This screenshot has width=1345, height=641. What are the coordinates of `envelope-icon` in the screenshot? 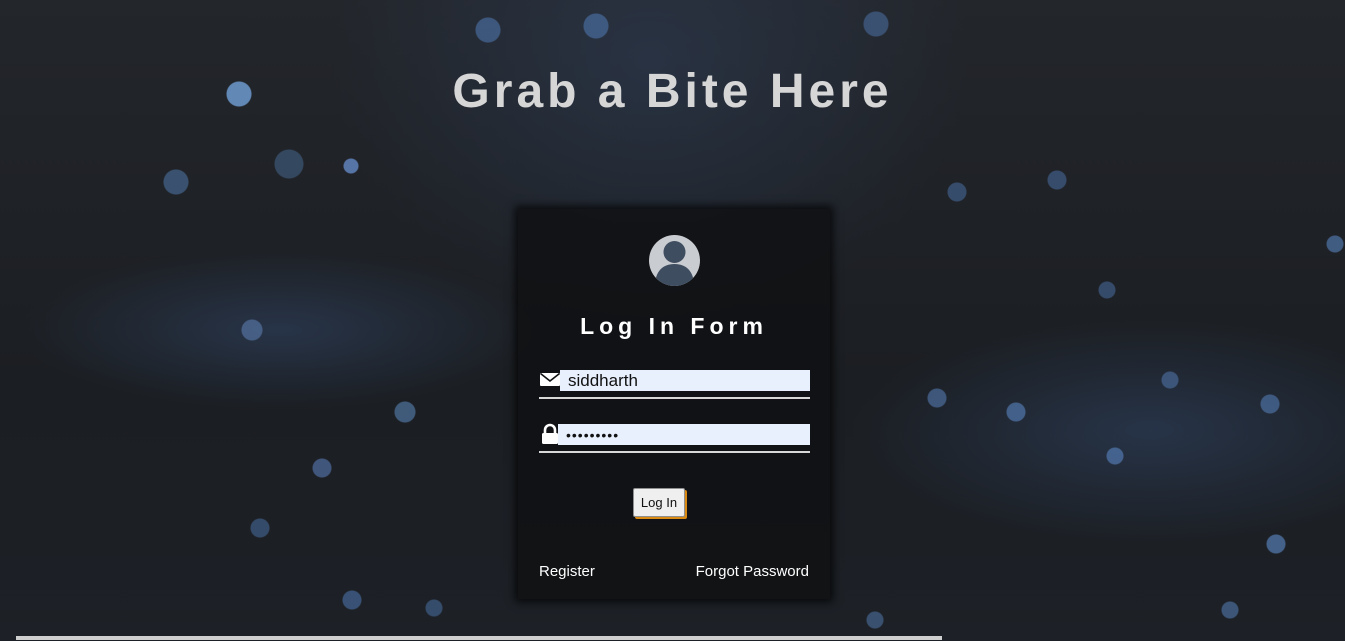 It's located at (550, 380).